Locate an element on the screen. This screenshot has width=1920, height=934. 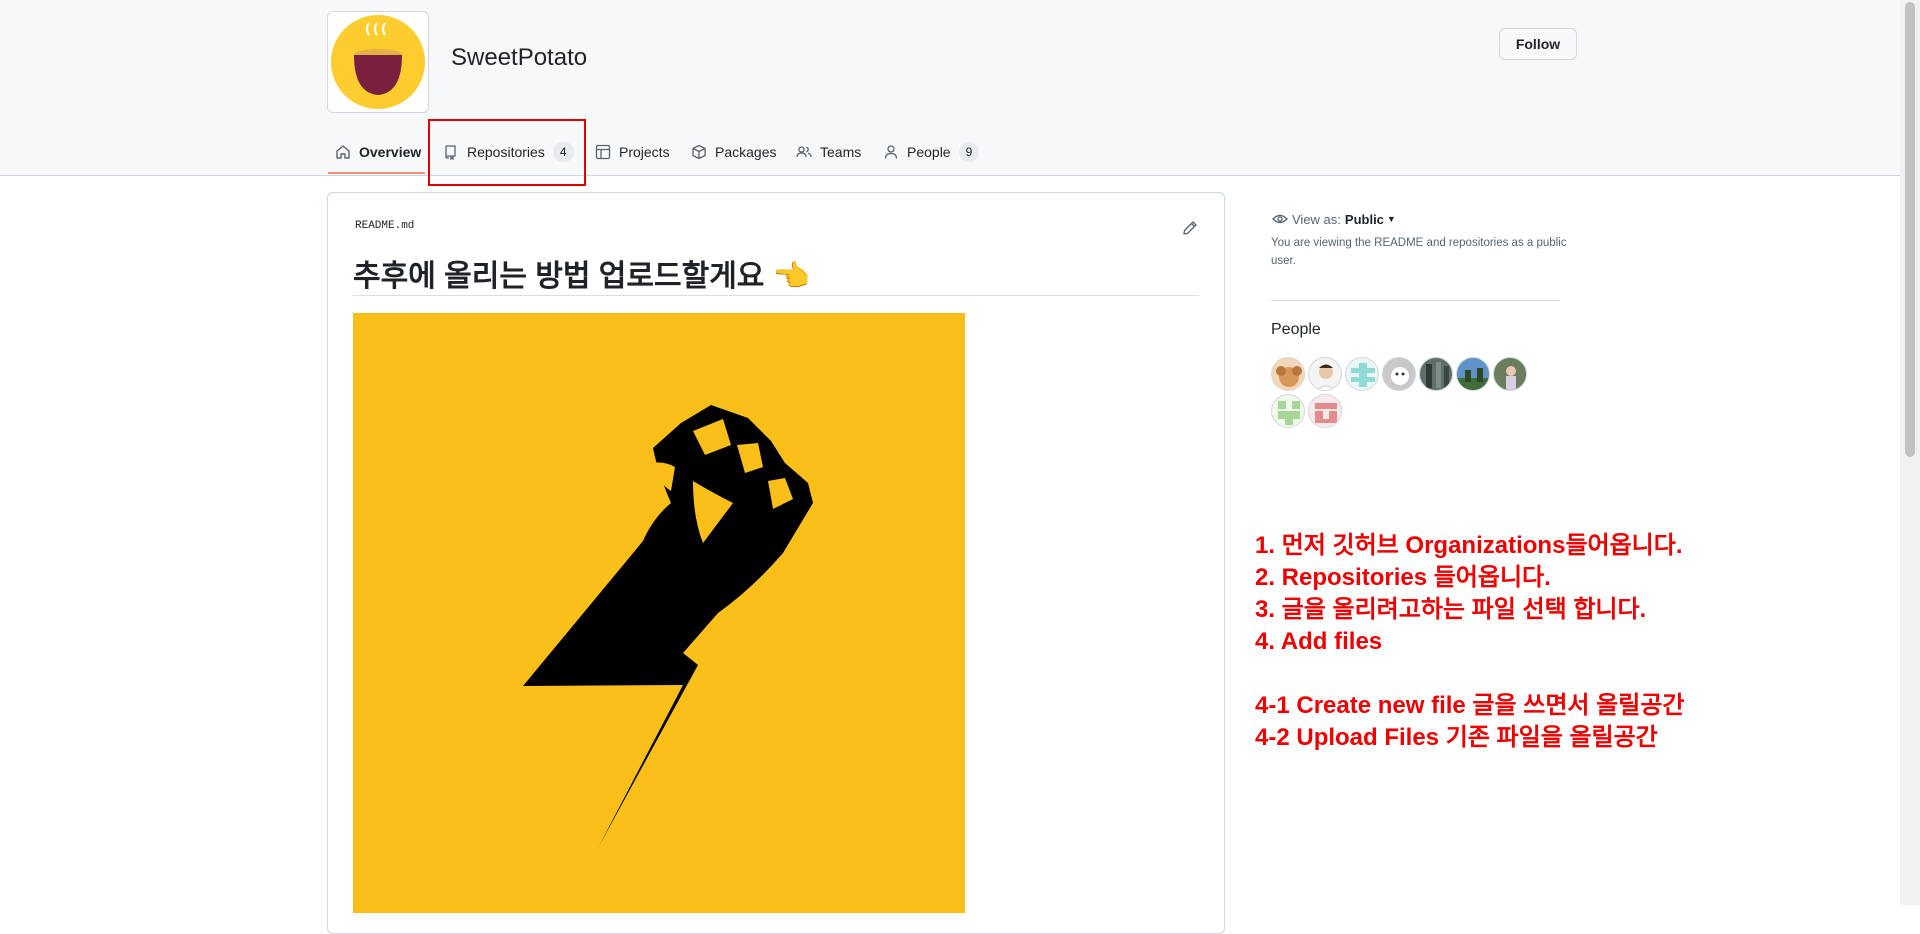
view-as-label: View as: is located at coordinates (1316, 219).